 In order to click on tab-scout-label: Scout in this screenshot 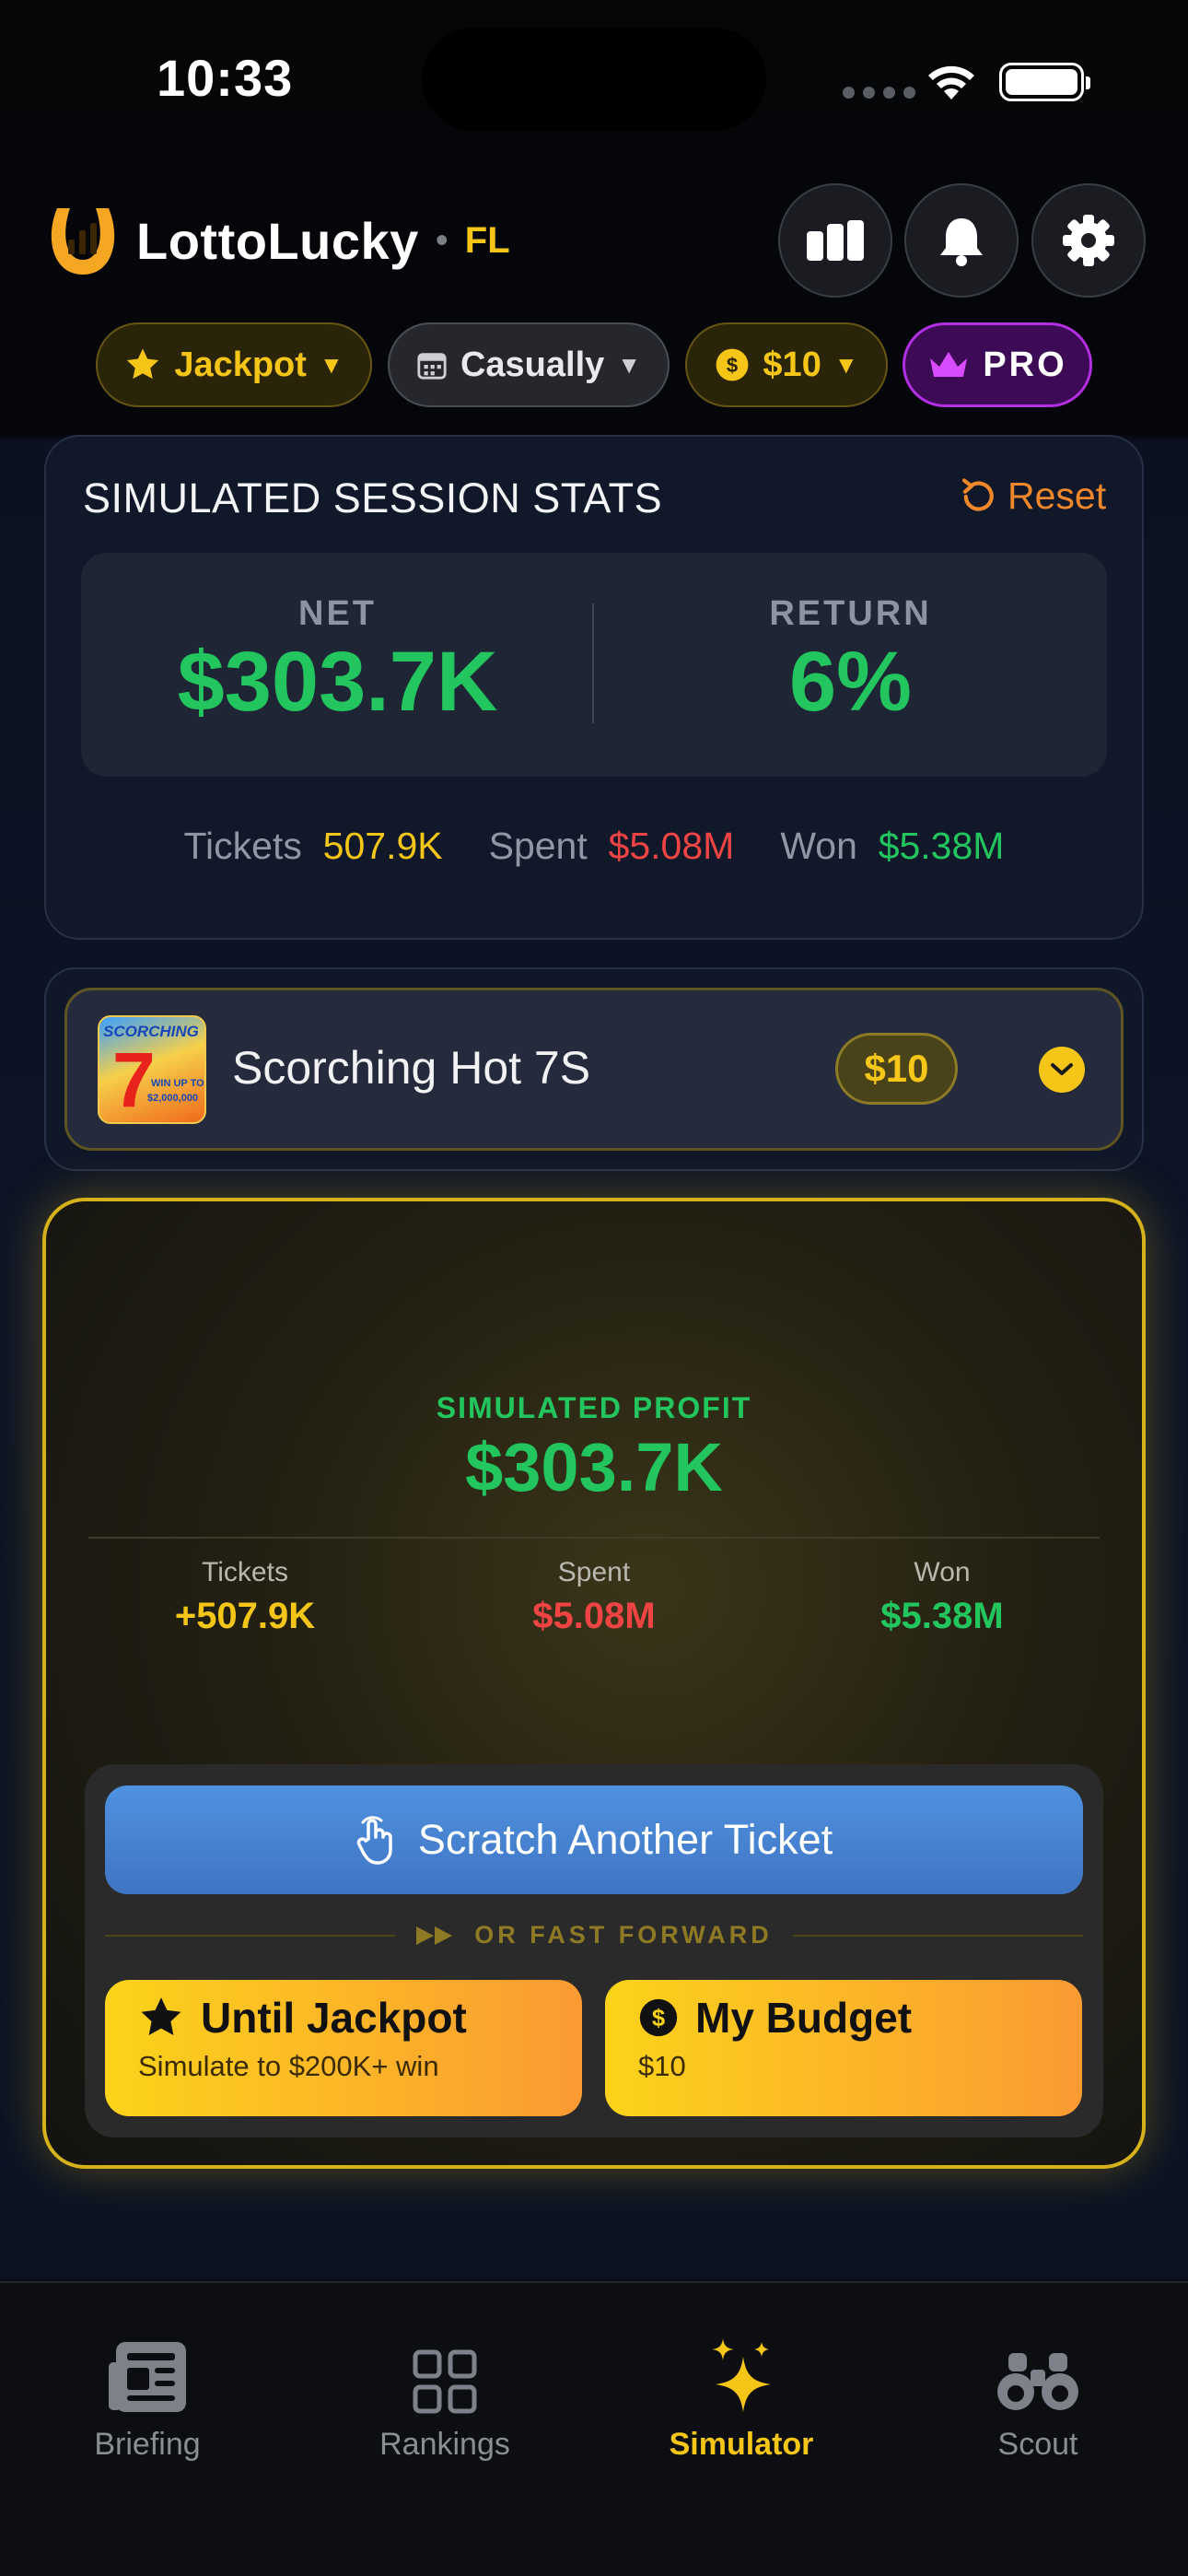, I will do `click(1037, 2444)`.